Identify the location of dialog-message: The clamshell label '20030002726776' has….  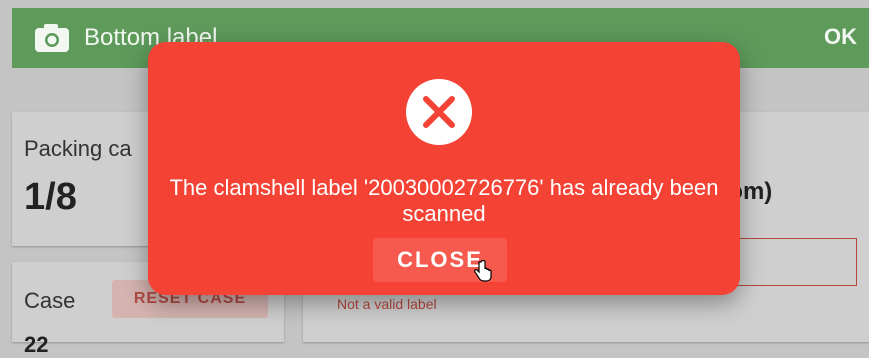
(444, 200).